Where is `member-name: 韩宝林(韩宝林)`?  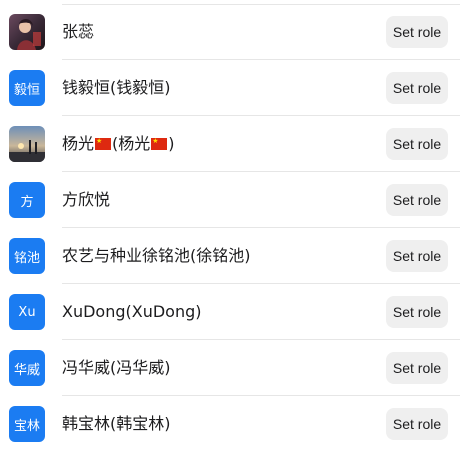 member-name: 韩宝林(韩宝林) is located at coordinates (116, 423).